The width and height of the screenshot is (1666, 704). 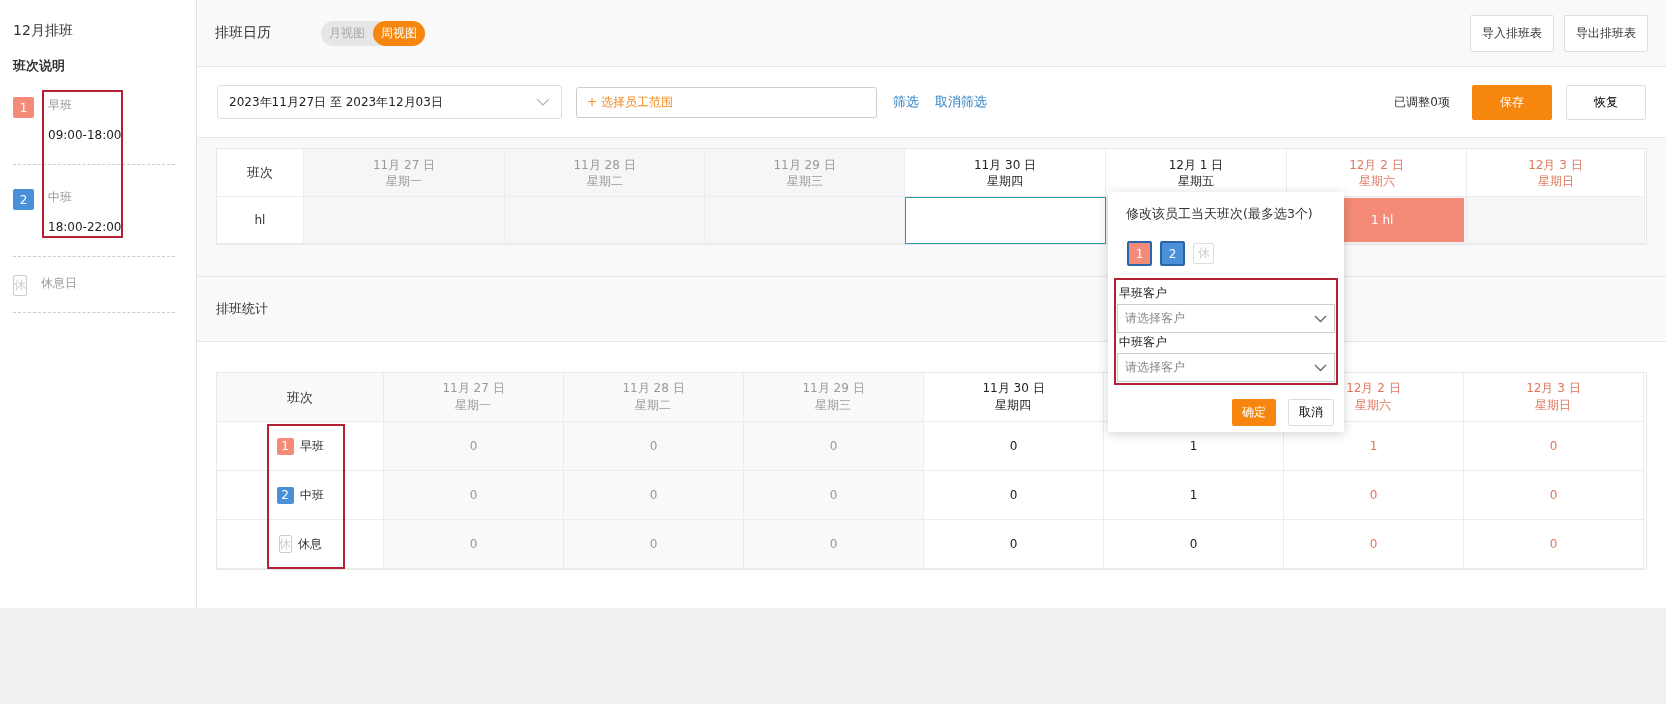 What do you see at coordinates (1005, 220) in the screenshot?
I see `schedule-cell` at bounding box center [1005, 220].